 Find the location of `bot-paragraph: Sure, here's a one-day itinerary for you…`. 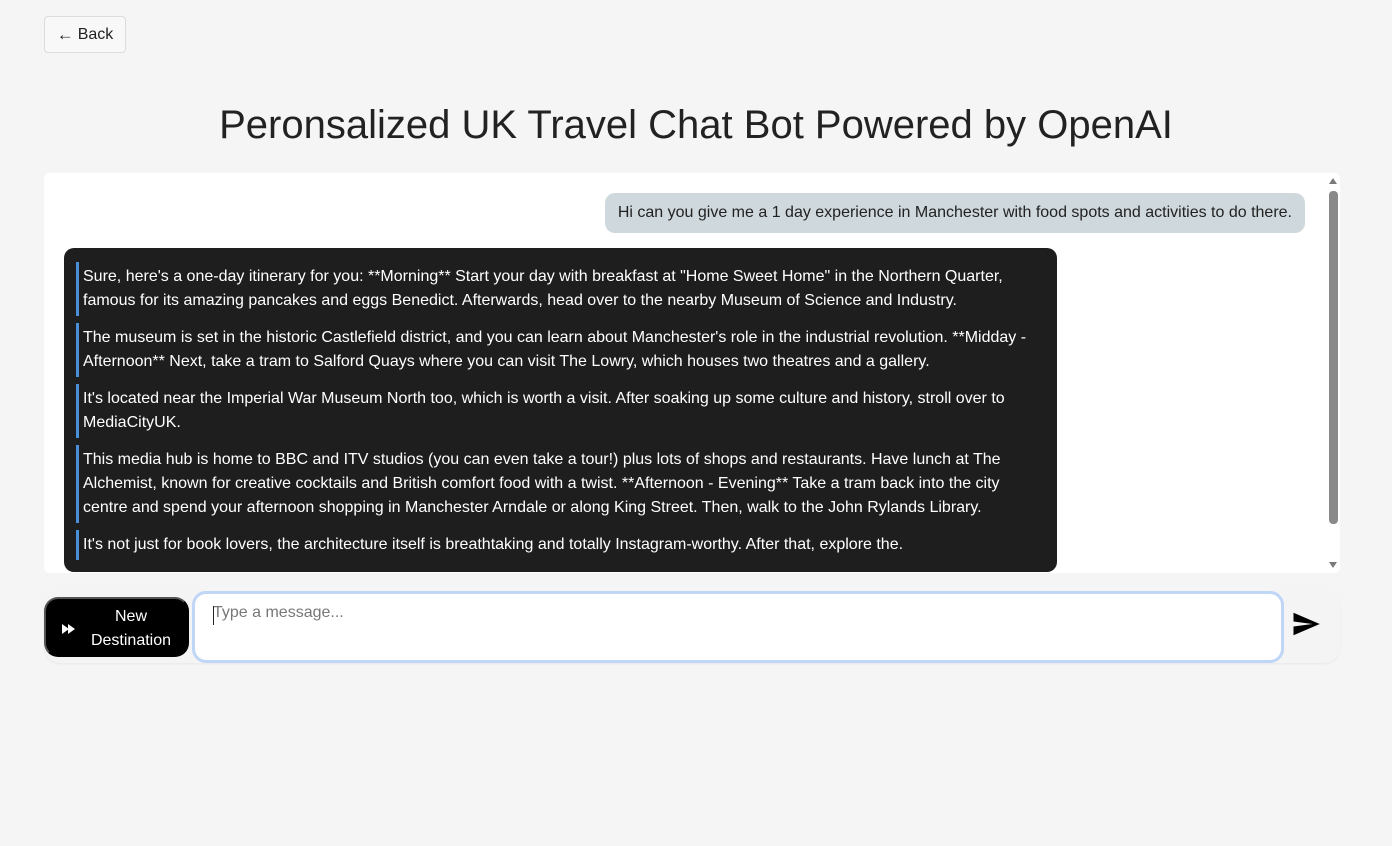

bot-paragraph: Sure, here's a one-day itinerary for you… is located at coordinates (560, 289).